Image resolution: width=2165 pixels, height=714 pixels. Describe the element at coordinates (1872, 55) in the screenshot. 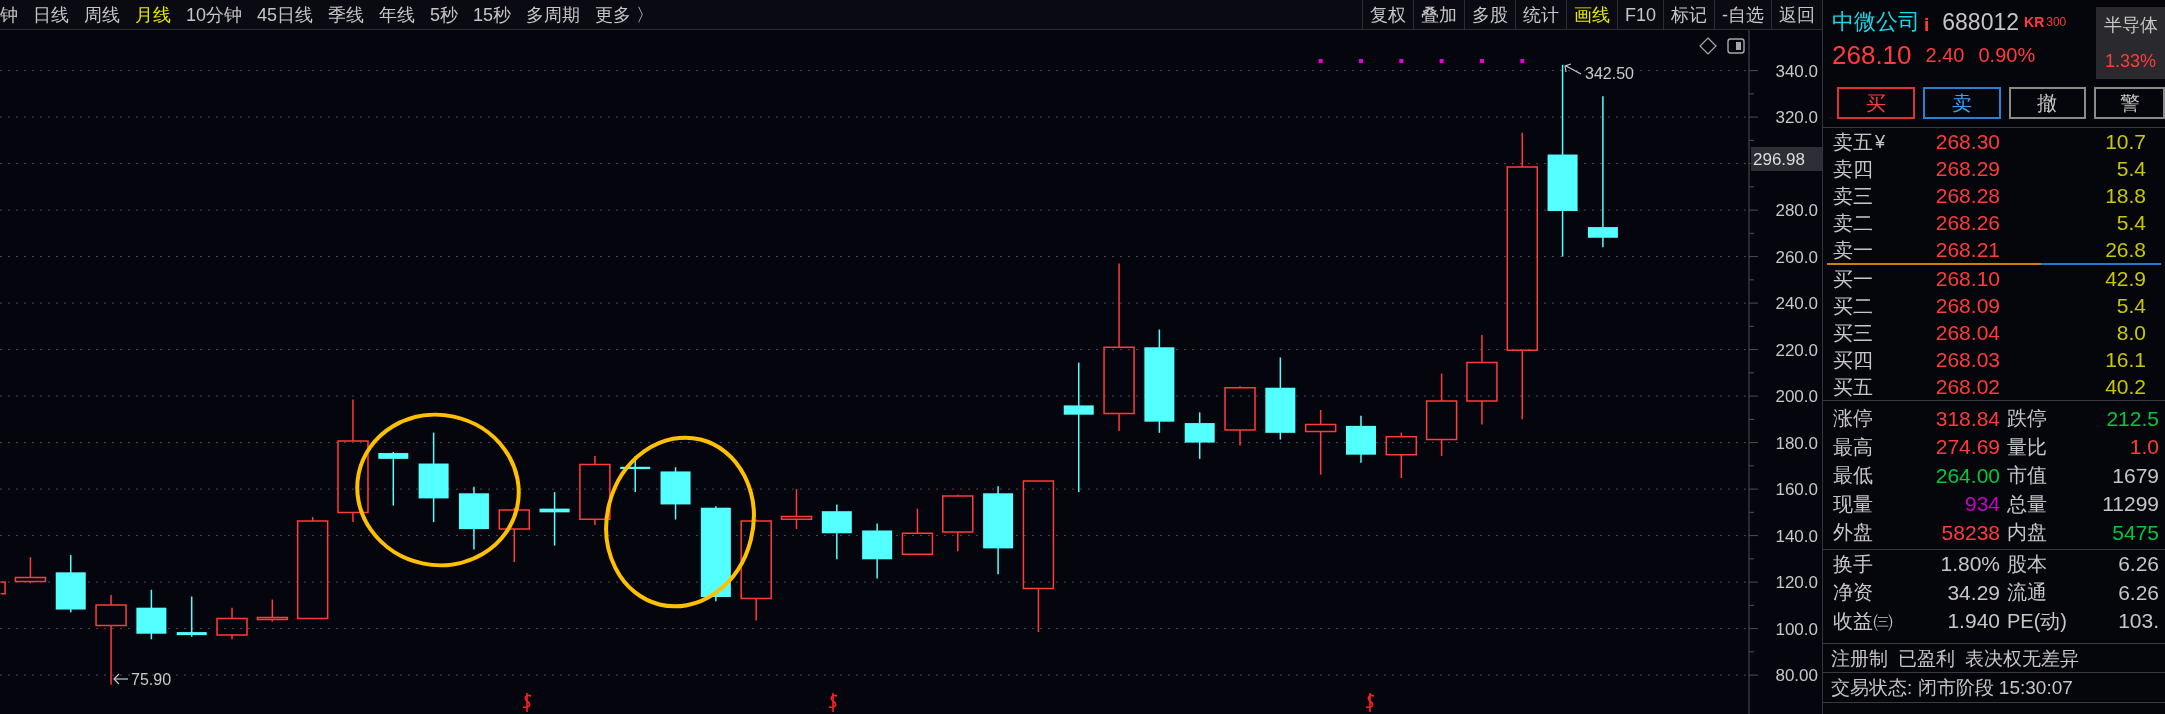

I see `last-price: 268.10` at that location.